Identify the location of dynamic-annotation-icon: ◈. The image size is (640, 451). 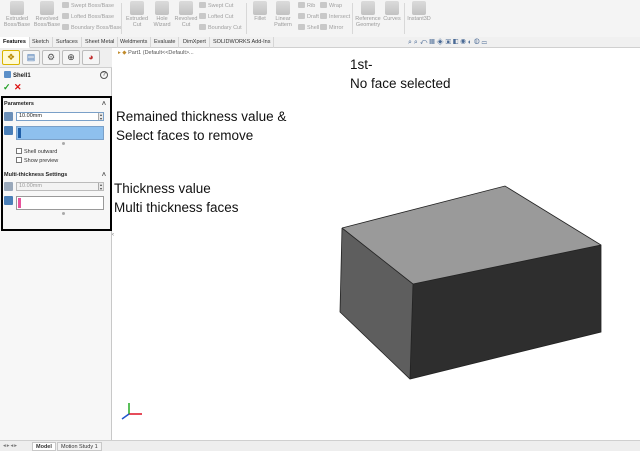
(441, 42).